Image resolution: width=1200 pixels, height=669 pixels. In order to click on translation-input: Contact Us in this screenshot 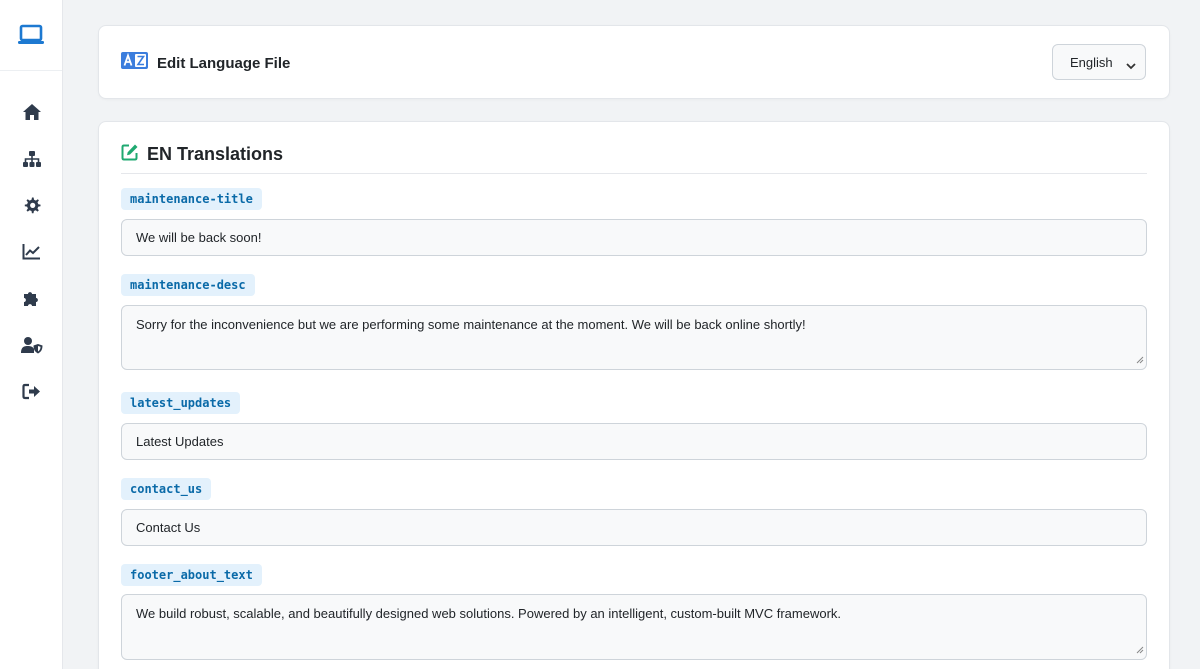, I will do `click(634, 527)`.